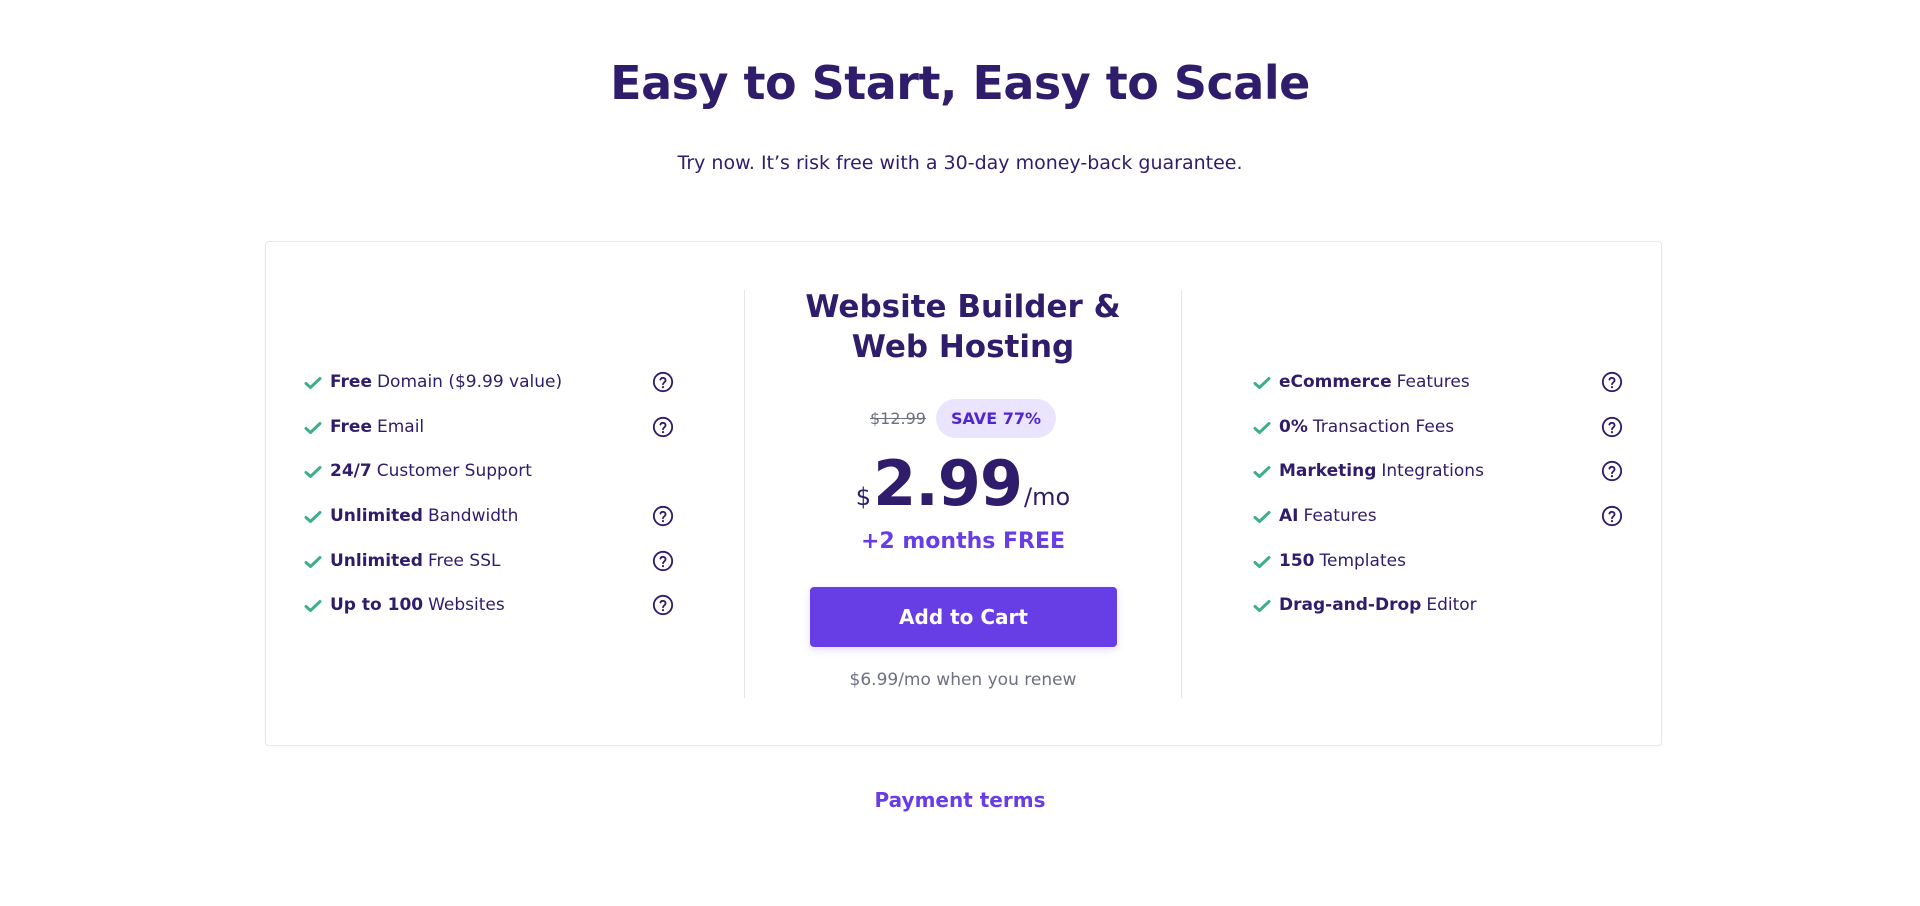 The height and width of the screenshot is (906, 1920). I want to click on feature-item: eCommerce Features, so click(1438, 382).